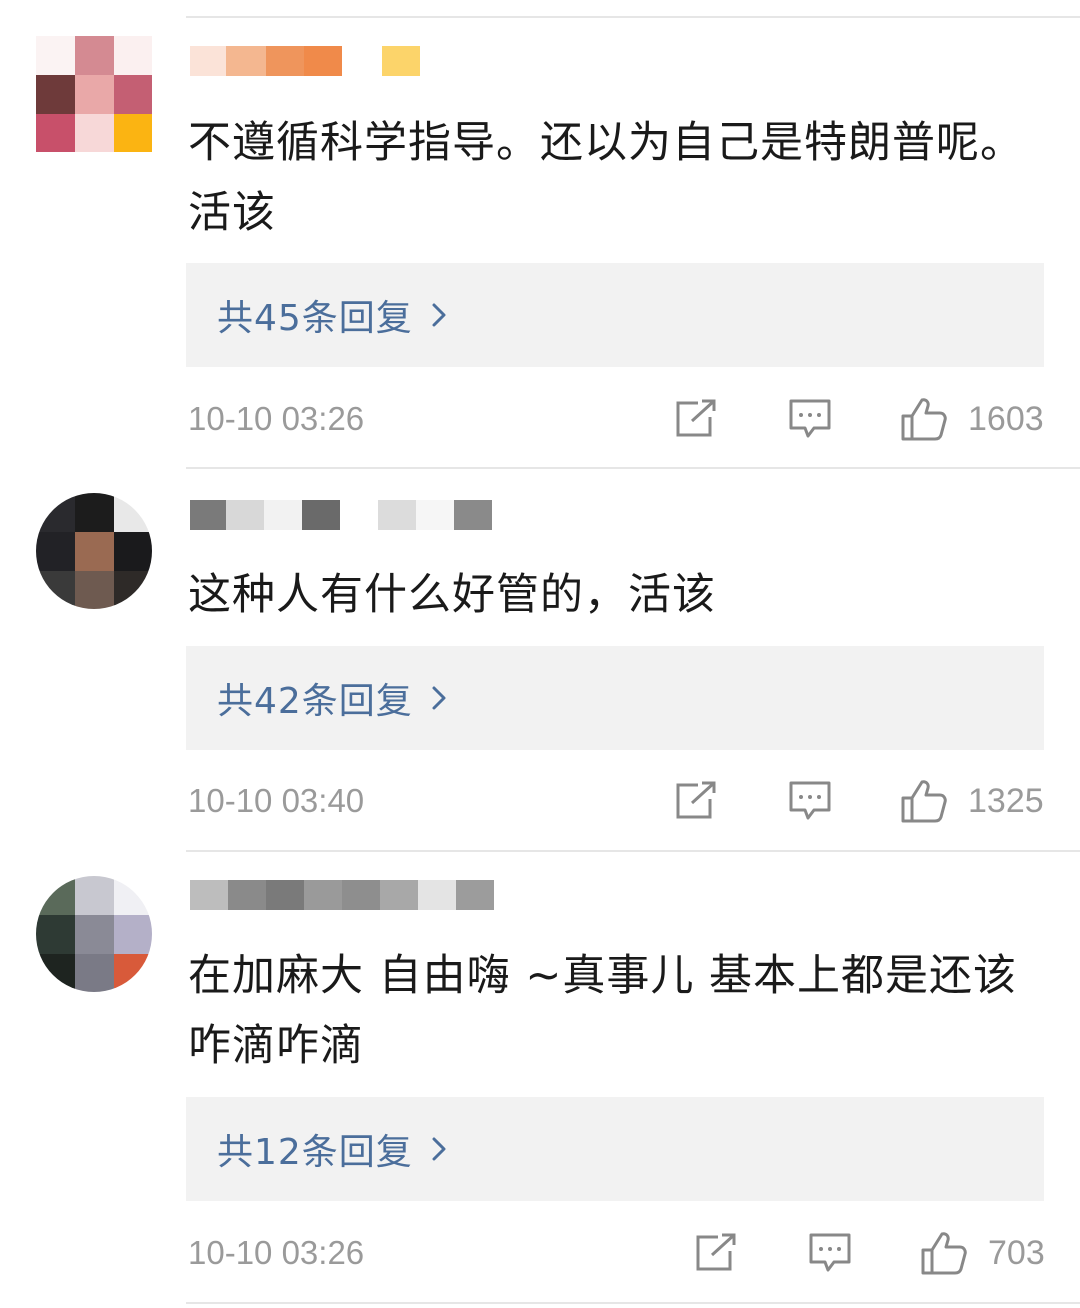 The width and height of the screenshot is (1080, 1308). Describe the element at coordinates (982, 1253) in the screenshot. I see `like-button: 703` at that location.